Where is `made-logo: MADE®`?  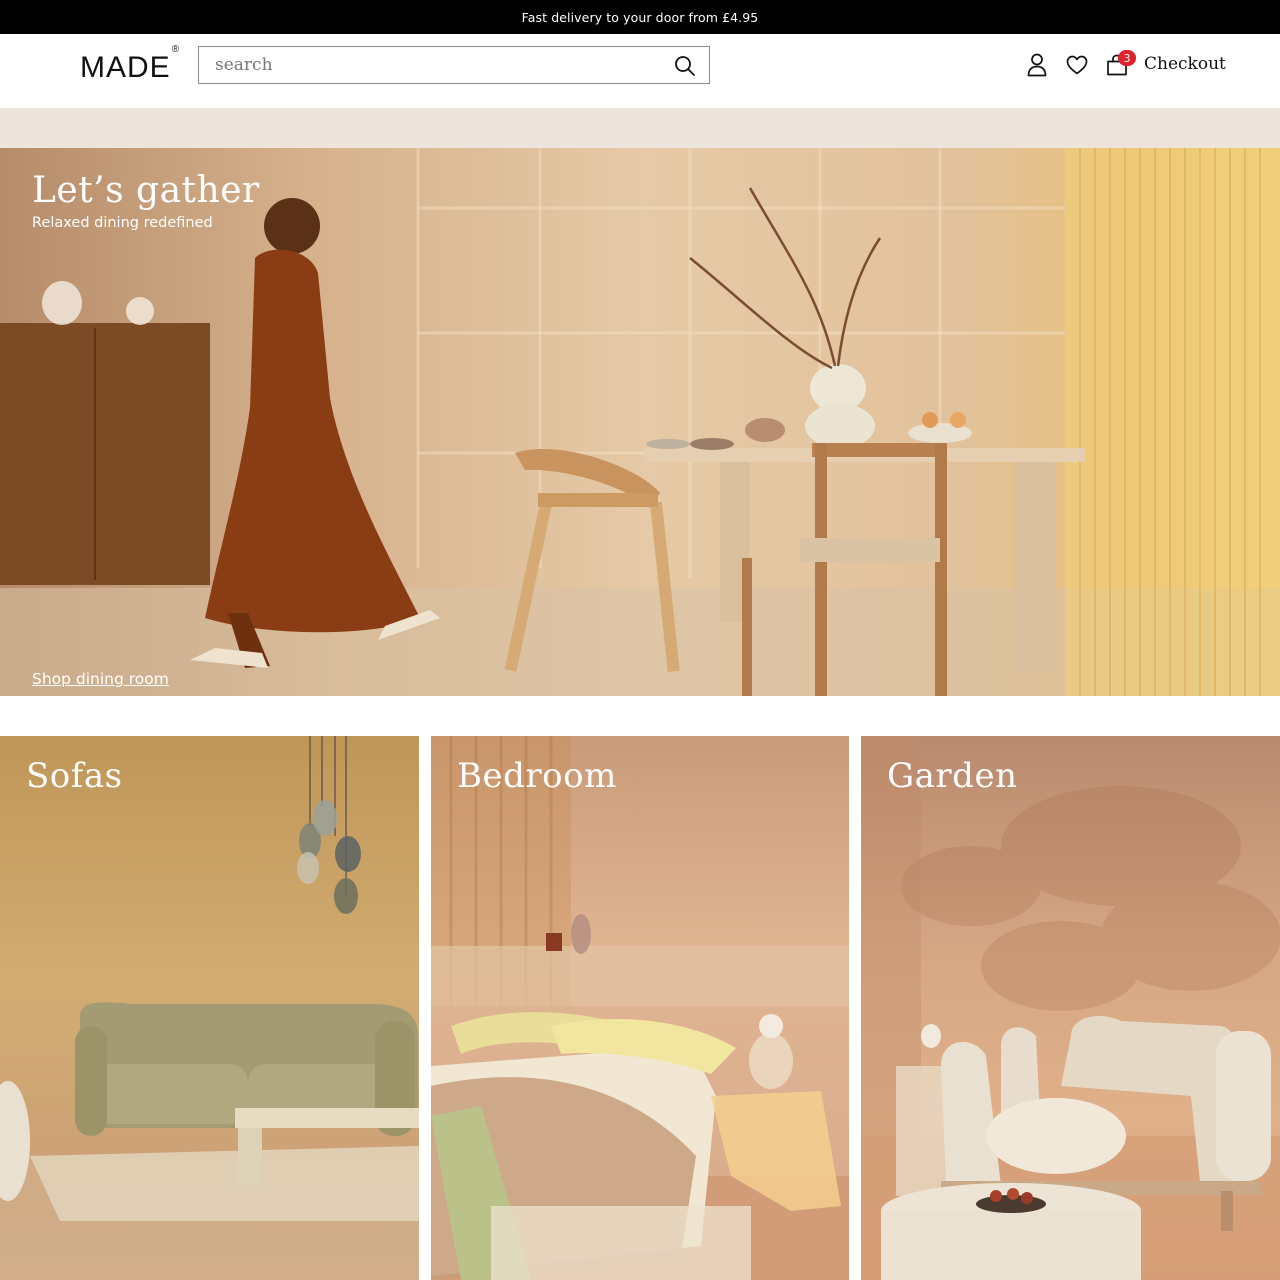 made-logo: MADE® is located at coordinates (129, 64).